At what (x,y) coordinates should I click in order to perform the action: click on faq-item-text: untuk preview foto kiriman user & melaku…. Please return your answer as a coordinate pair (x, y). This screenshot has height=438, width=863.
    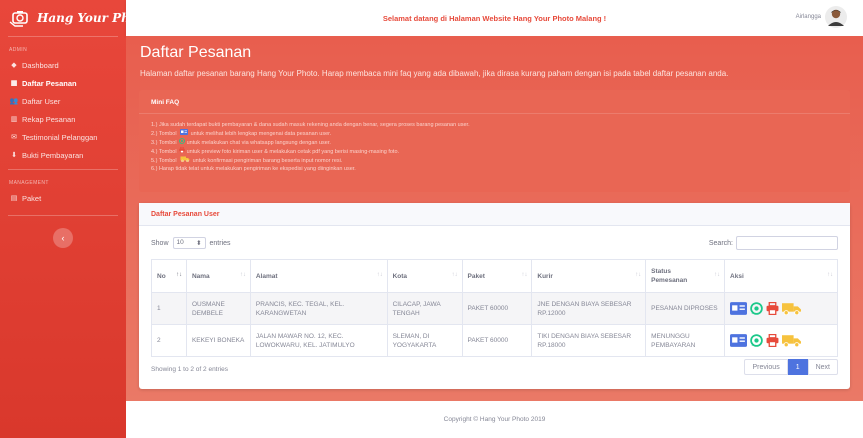
    Looking at the image, I should click on (293, 152).